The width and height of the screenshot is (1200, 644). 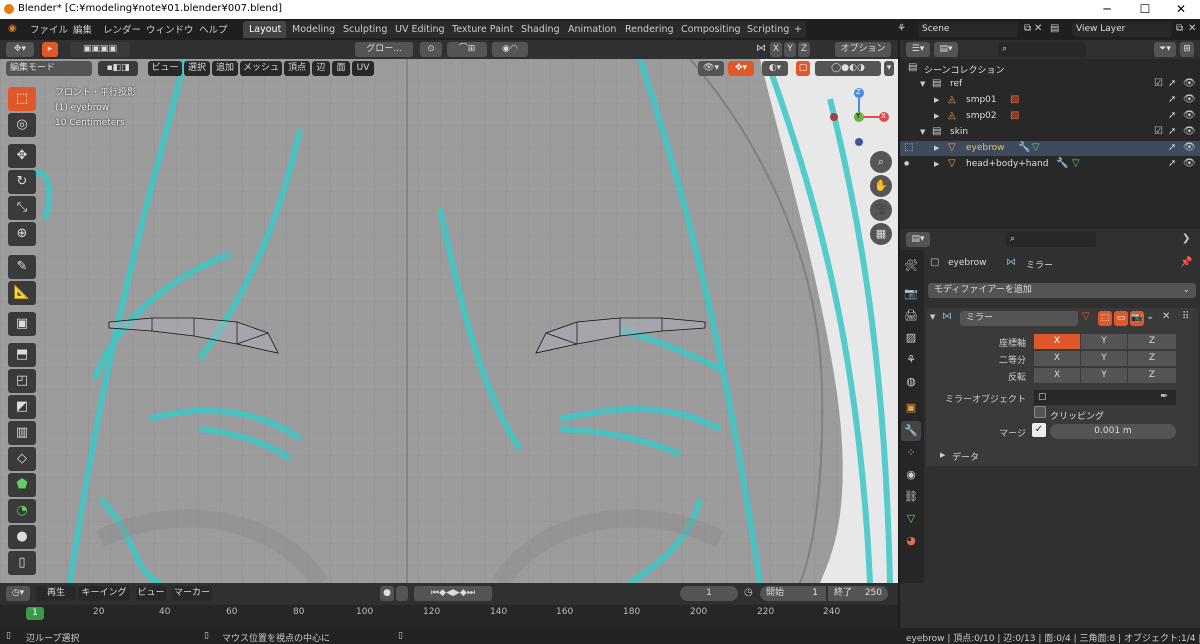 I want to click on select-tool-icon: ▸, so click(x=50, y=49).